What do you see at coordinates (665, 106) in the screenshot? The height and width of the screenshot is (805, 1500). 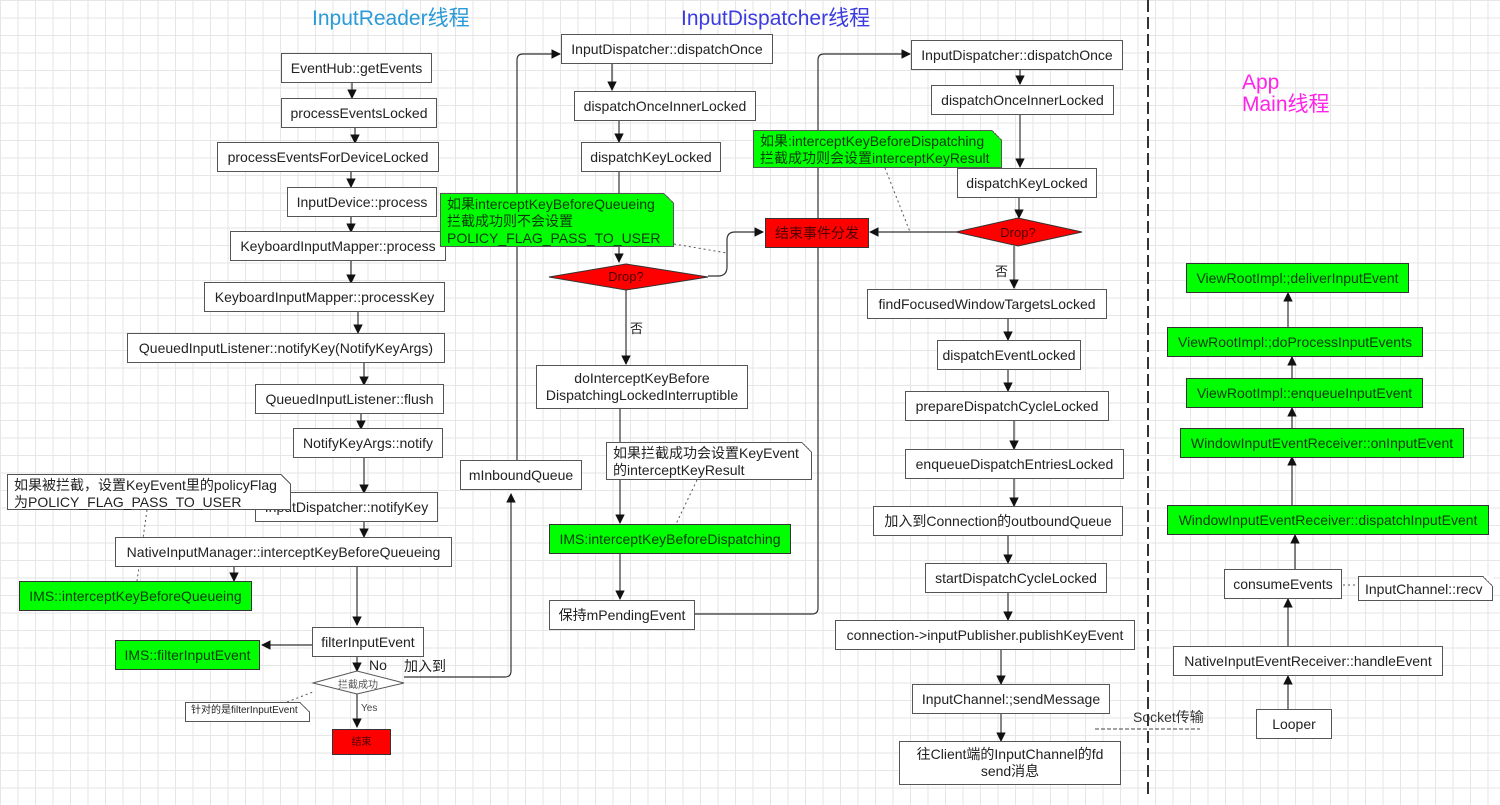 I see `box-dispatch-once-inner-locked: dispatchOnceInnerLocked` at bounding box center [665, 106].